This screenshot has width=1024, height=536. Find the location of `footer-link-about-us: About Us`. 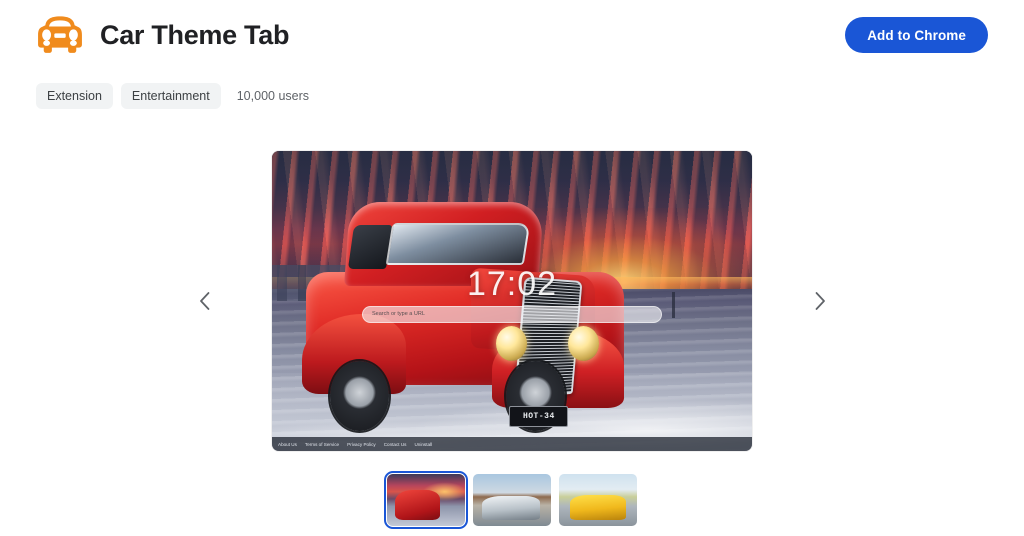

footer-link-about-us: About Us is located at coordinates (287, 444).